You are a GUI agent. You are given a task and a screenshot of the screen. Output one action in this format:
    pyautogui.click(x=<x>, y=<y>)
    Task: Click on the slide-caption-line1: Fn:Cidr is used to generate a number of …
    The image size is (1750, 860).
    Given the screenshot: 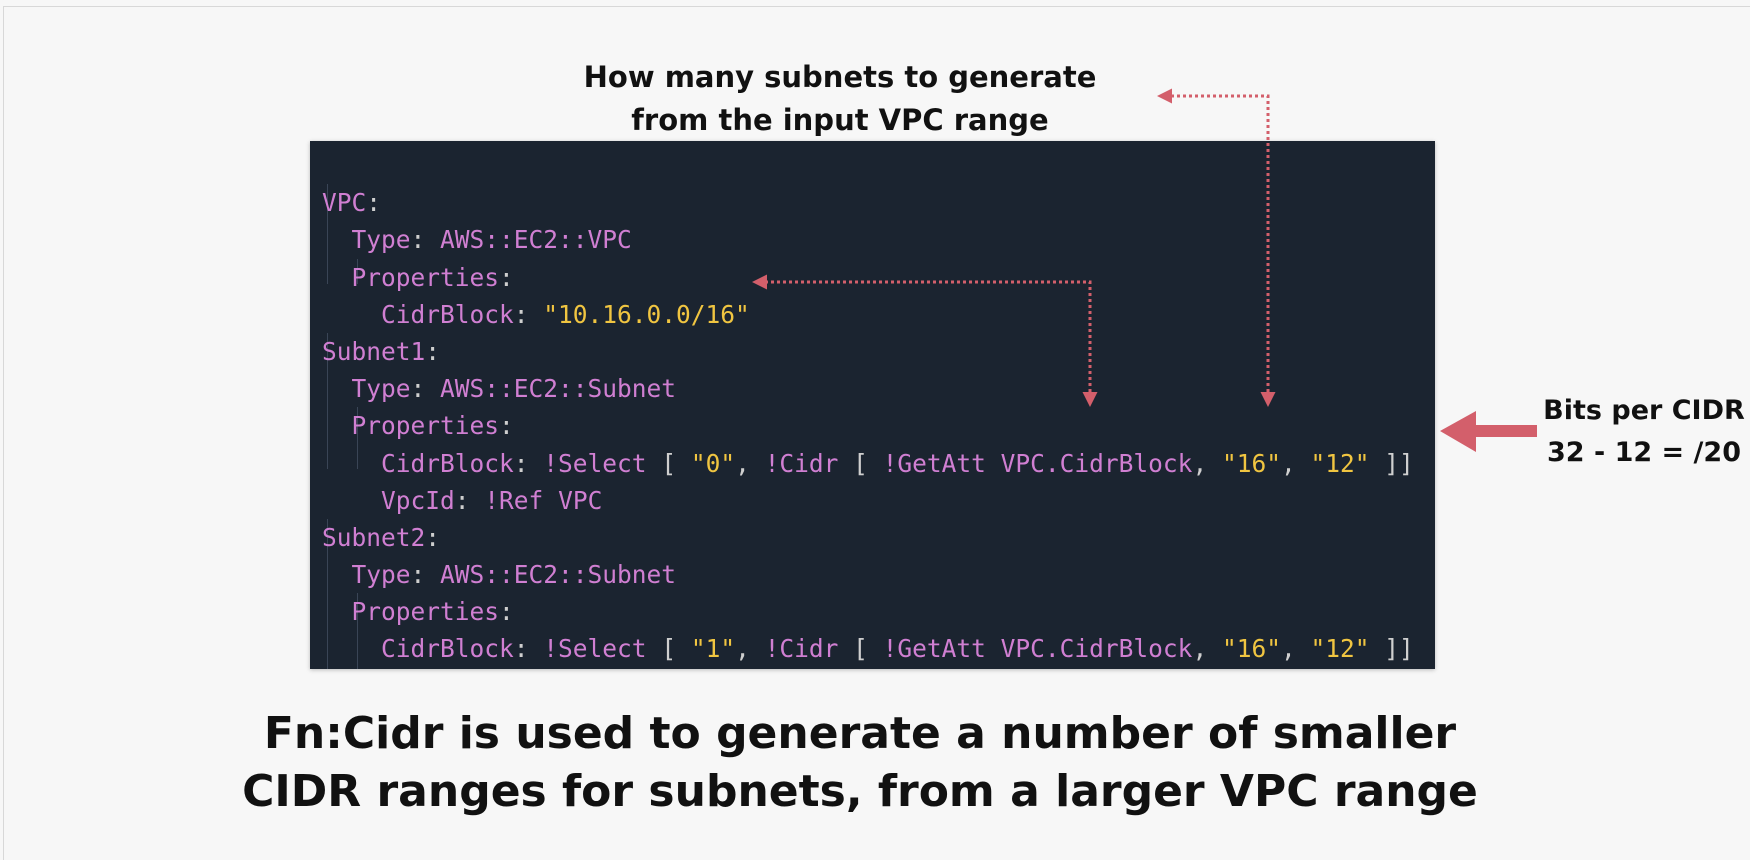 What is the action you would take?
    pyautogui.click(x=860, y=733)
    